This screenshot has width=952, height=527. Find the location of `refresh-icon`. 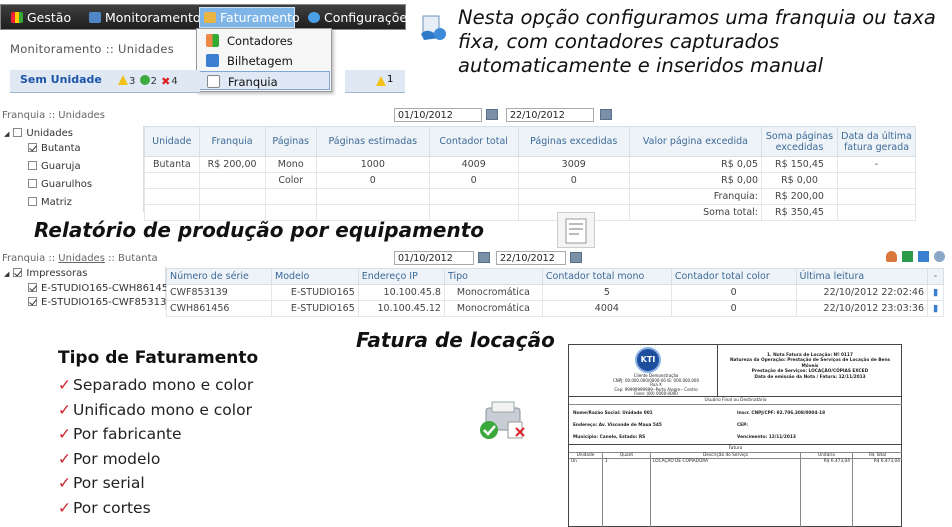

refresh-icon is located at coordinates (939, 256).